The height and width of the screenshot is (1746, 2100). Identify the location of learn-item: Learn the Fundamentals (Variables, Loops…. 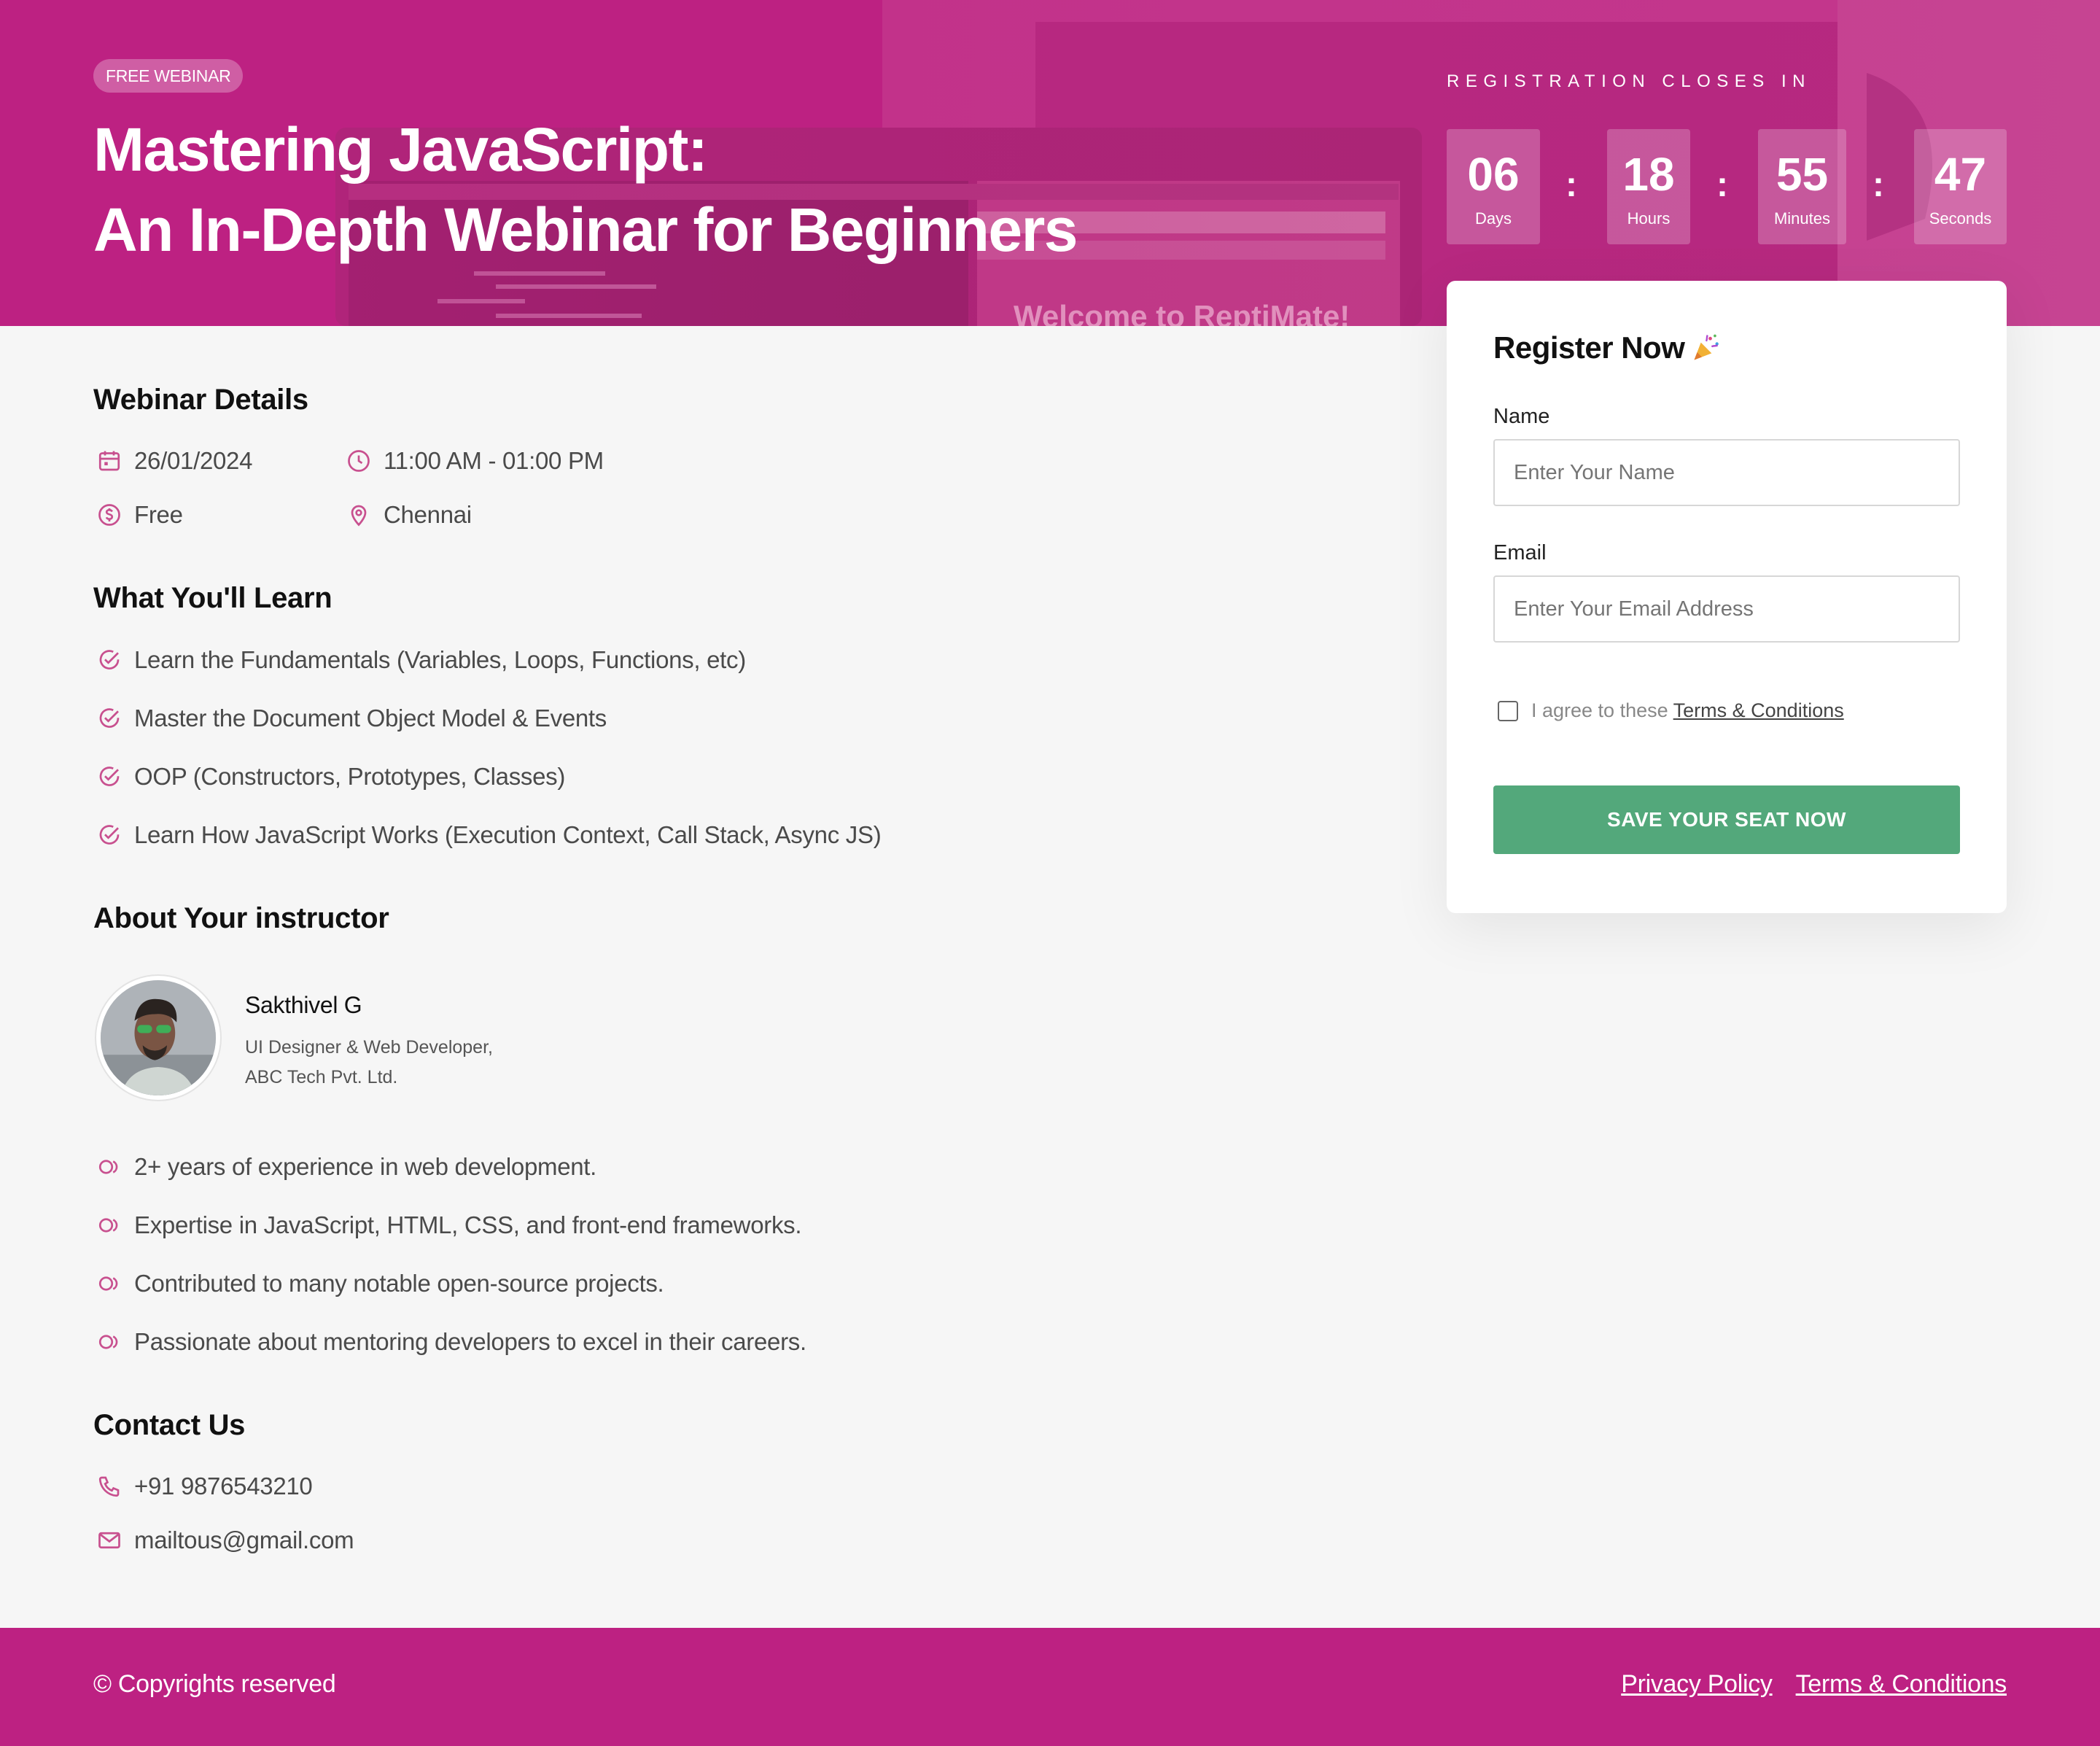
(420, 660).